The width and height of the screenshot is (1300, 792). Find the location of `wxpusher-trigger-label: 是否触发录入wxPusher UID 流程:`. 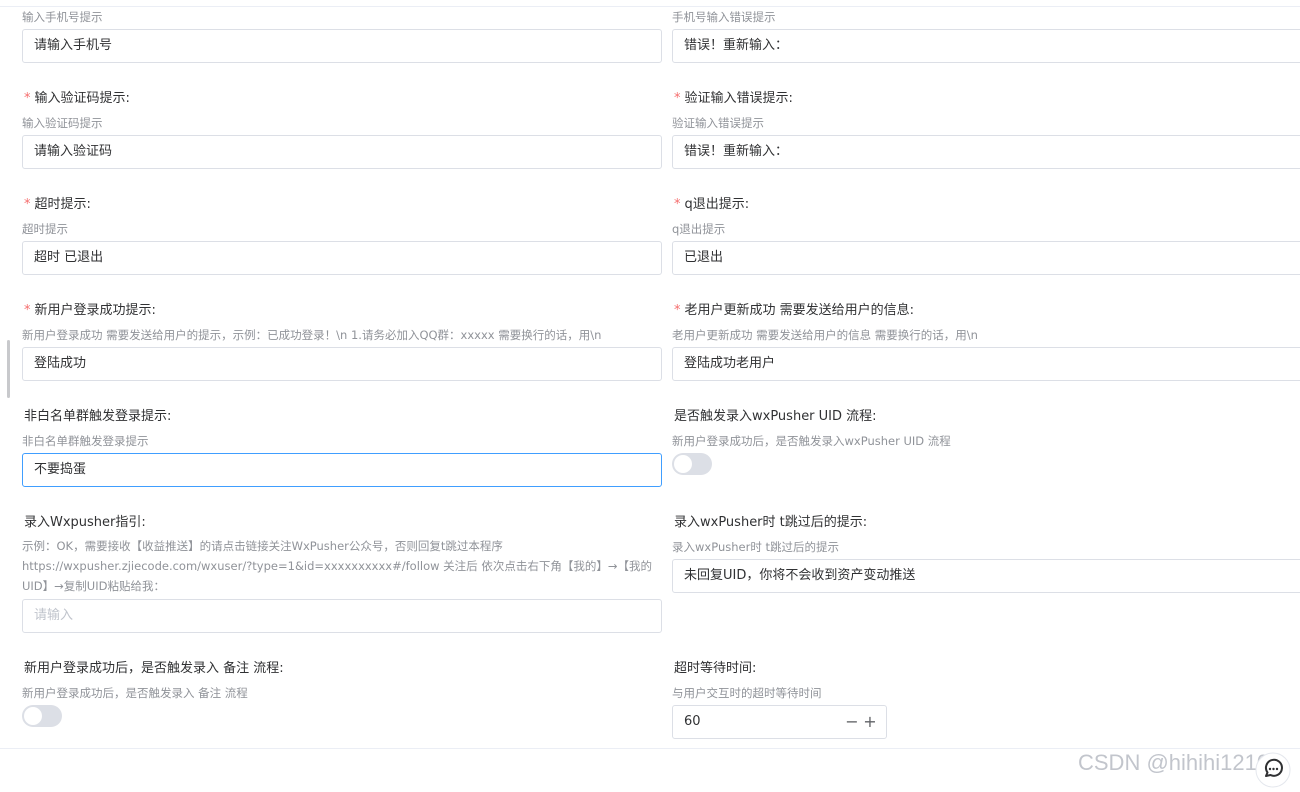

wxpusher-trigger-label: 是否触发录入wxPusher UID 流程: is located at coordinates (775, 416).